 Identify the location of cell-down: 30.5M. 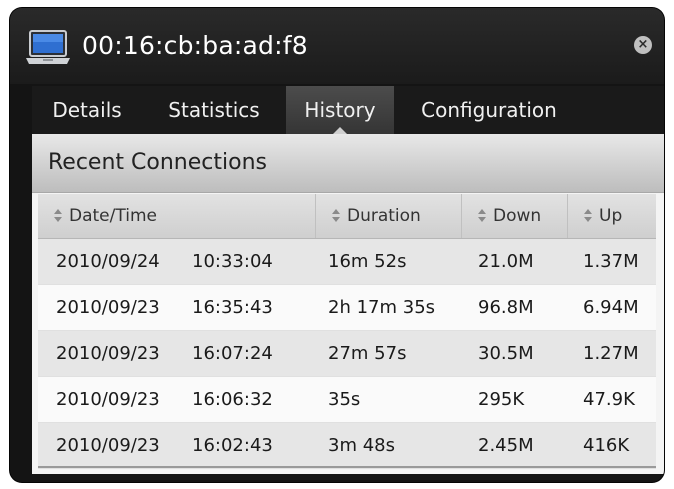
(506, 353).